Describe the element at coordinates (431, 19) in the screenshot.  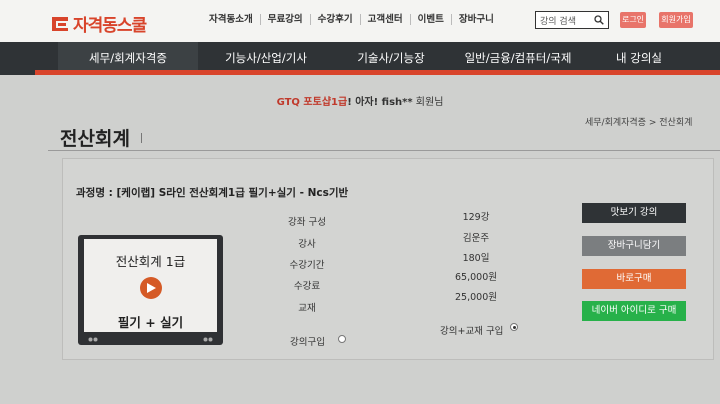
I see `nav-events: 이벤트` at that location.